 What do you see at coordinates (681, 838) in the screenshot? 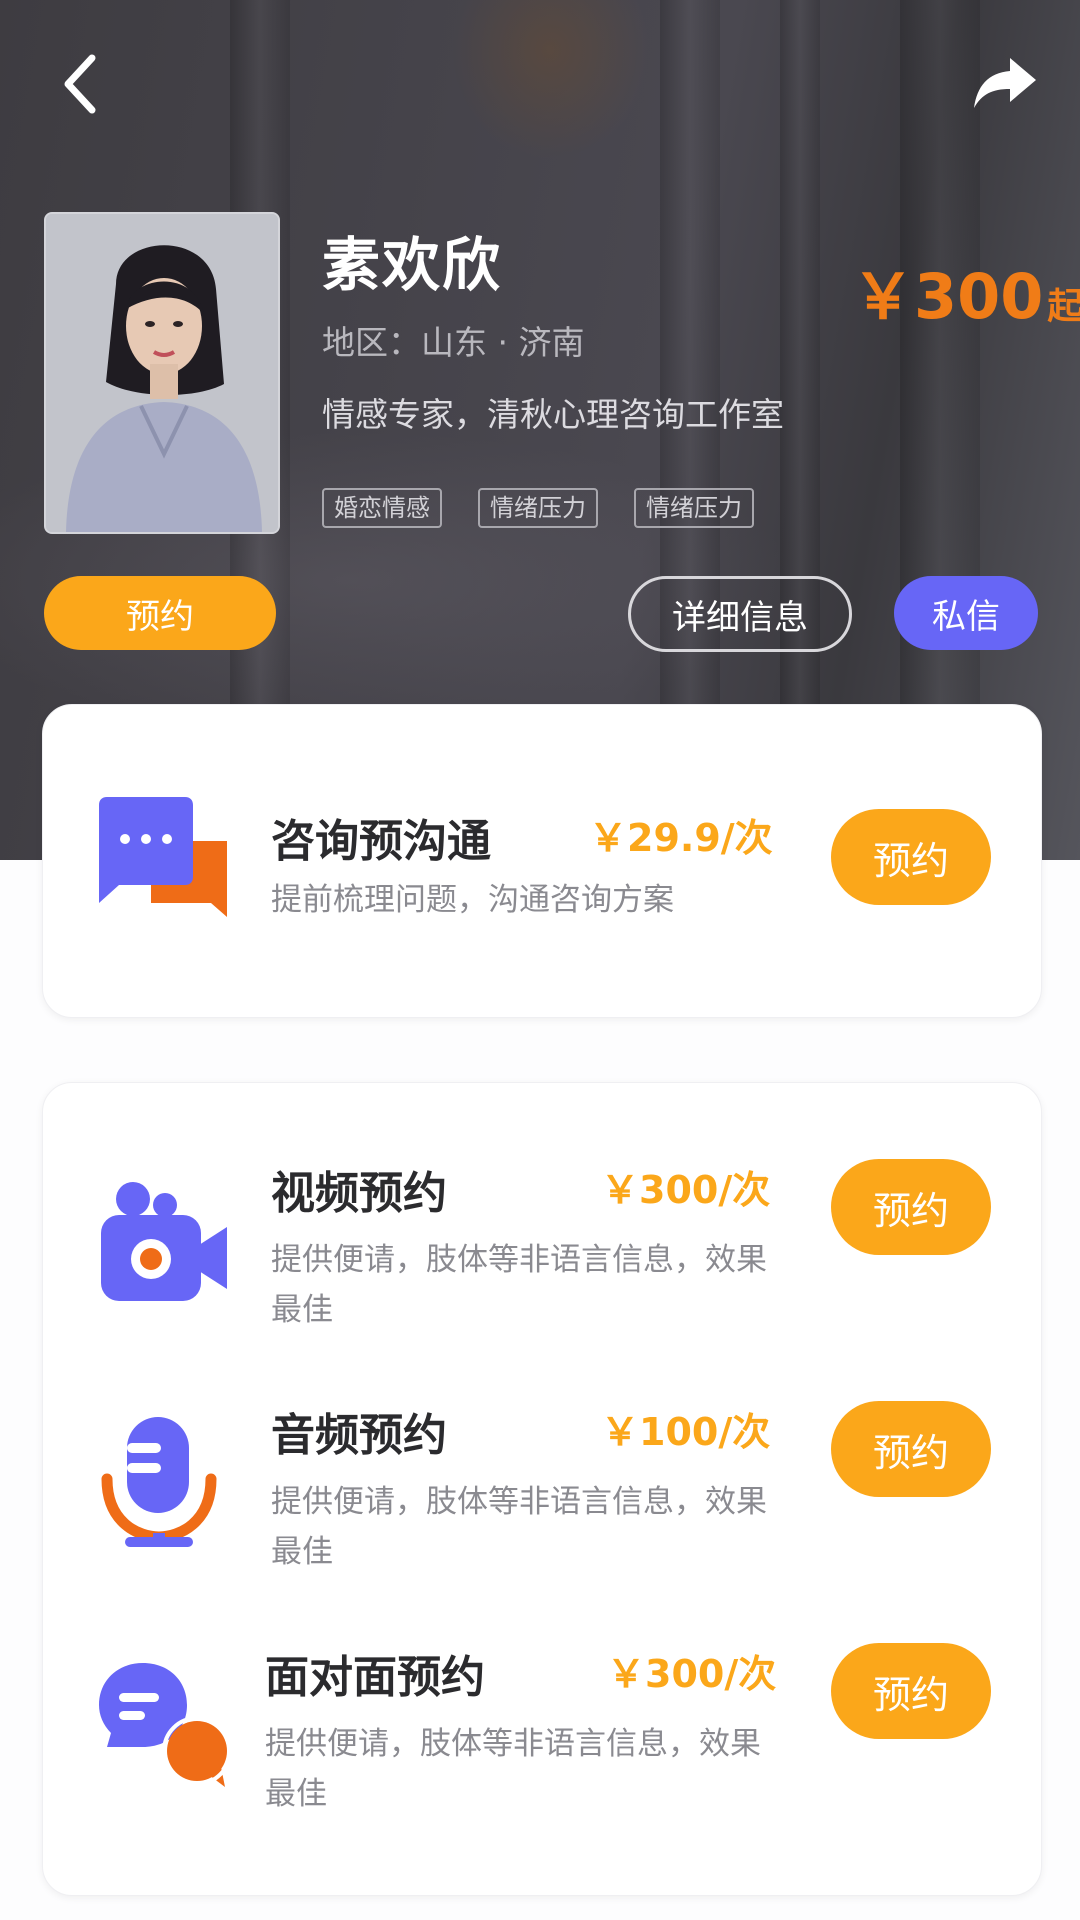
I see `service-price: ￥29.9/次` at bounding box center [681, 838].